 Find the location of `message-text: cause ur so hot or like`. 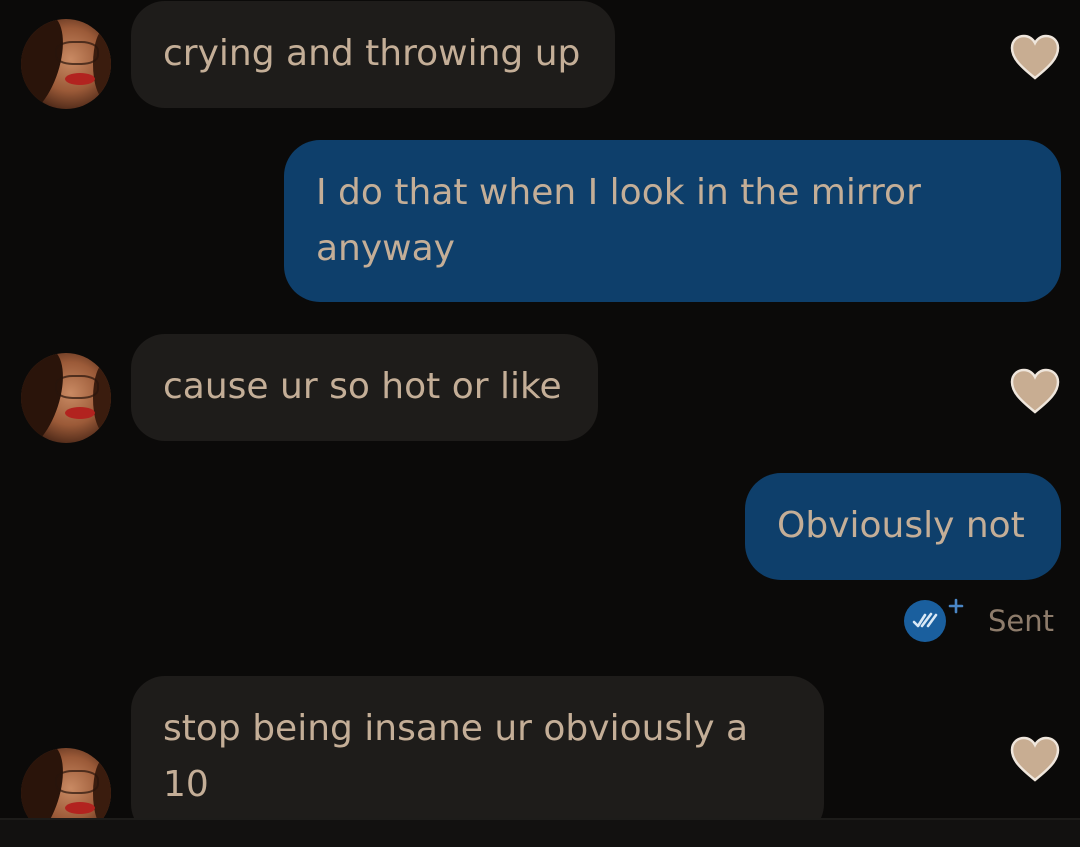

message-text: cause ur so hot or like is located at coordinates (362, 386).